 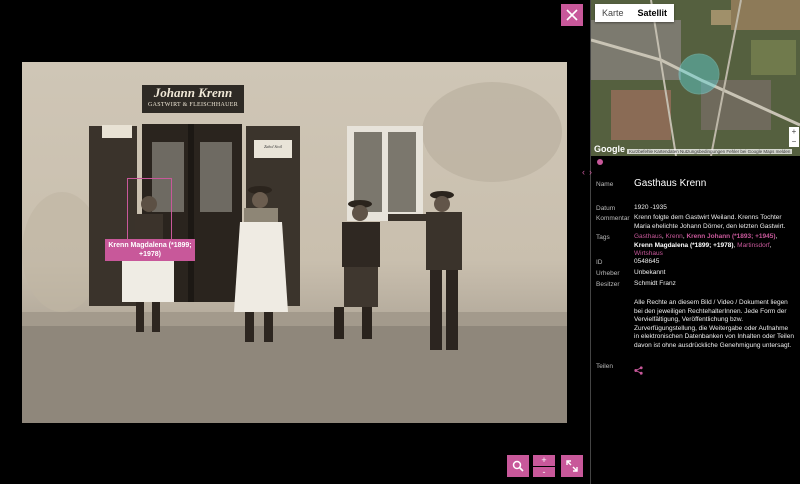 I want to click on map-zoom-in: +, so click(x=794, y=132).